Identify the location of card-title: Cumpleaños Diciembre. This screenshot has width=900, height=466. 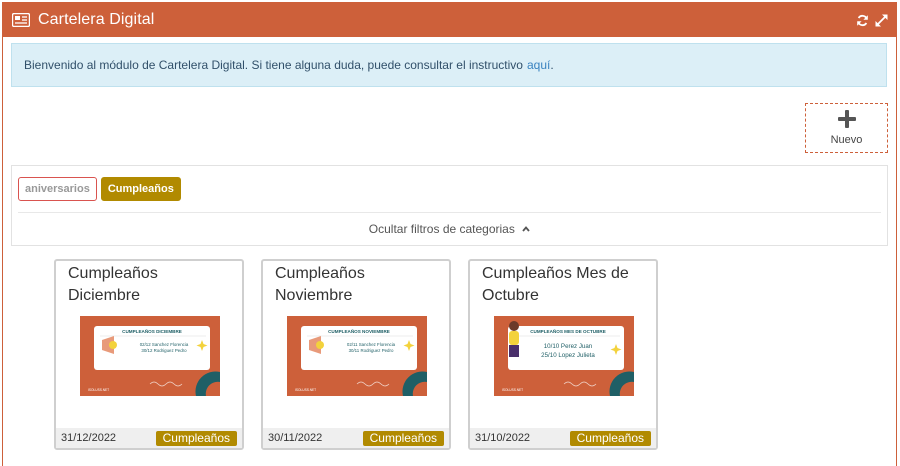
(113, 284).